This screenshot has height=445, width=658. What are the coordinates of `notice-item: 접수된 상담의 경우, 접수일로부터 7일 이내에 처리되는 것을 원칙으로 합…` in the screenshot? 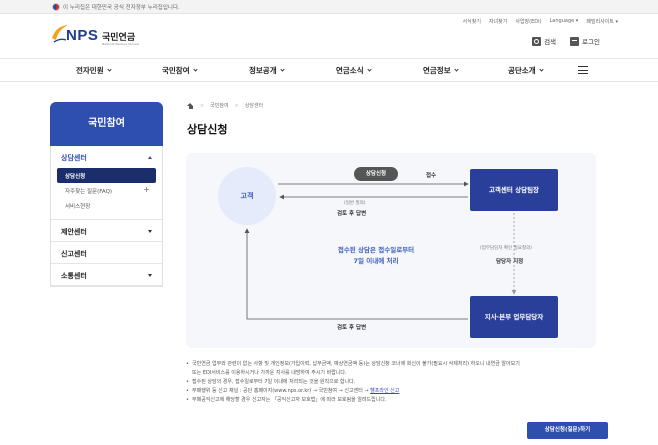 It's located at (396, 382).